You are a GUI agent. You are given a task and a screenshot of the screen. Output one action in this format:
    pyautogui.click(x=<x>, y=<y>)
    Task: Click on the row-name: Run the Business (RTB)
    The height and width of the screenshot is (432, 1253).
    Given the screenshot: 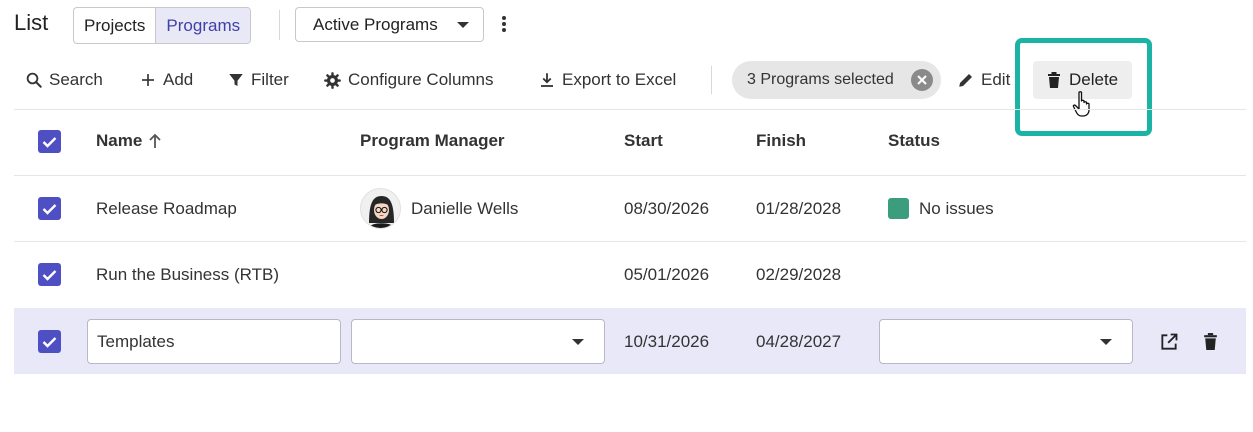 What is the action you would take?
    pyautogui.click(x=187, y=275)
    